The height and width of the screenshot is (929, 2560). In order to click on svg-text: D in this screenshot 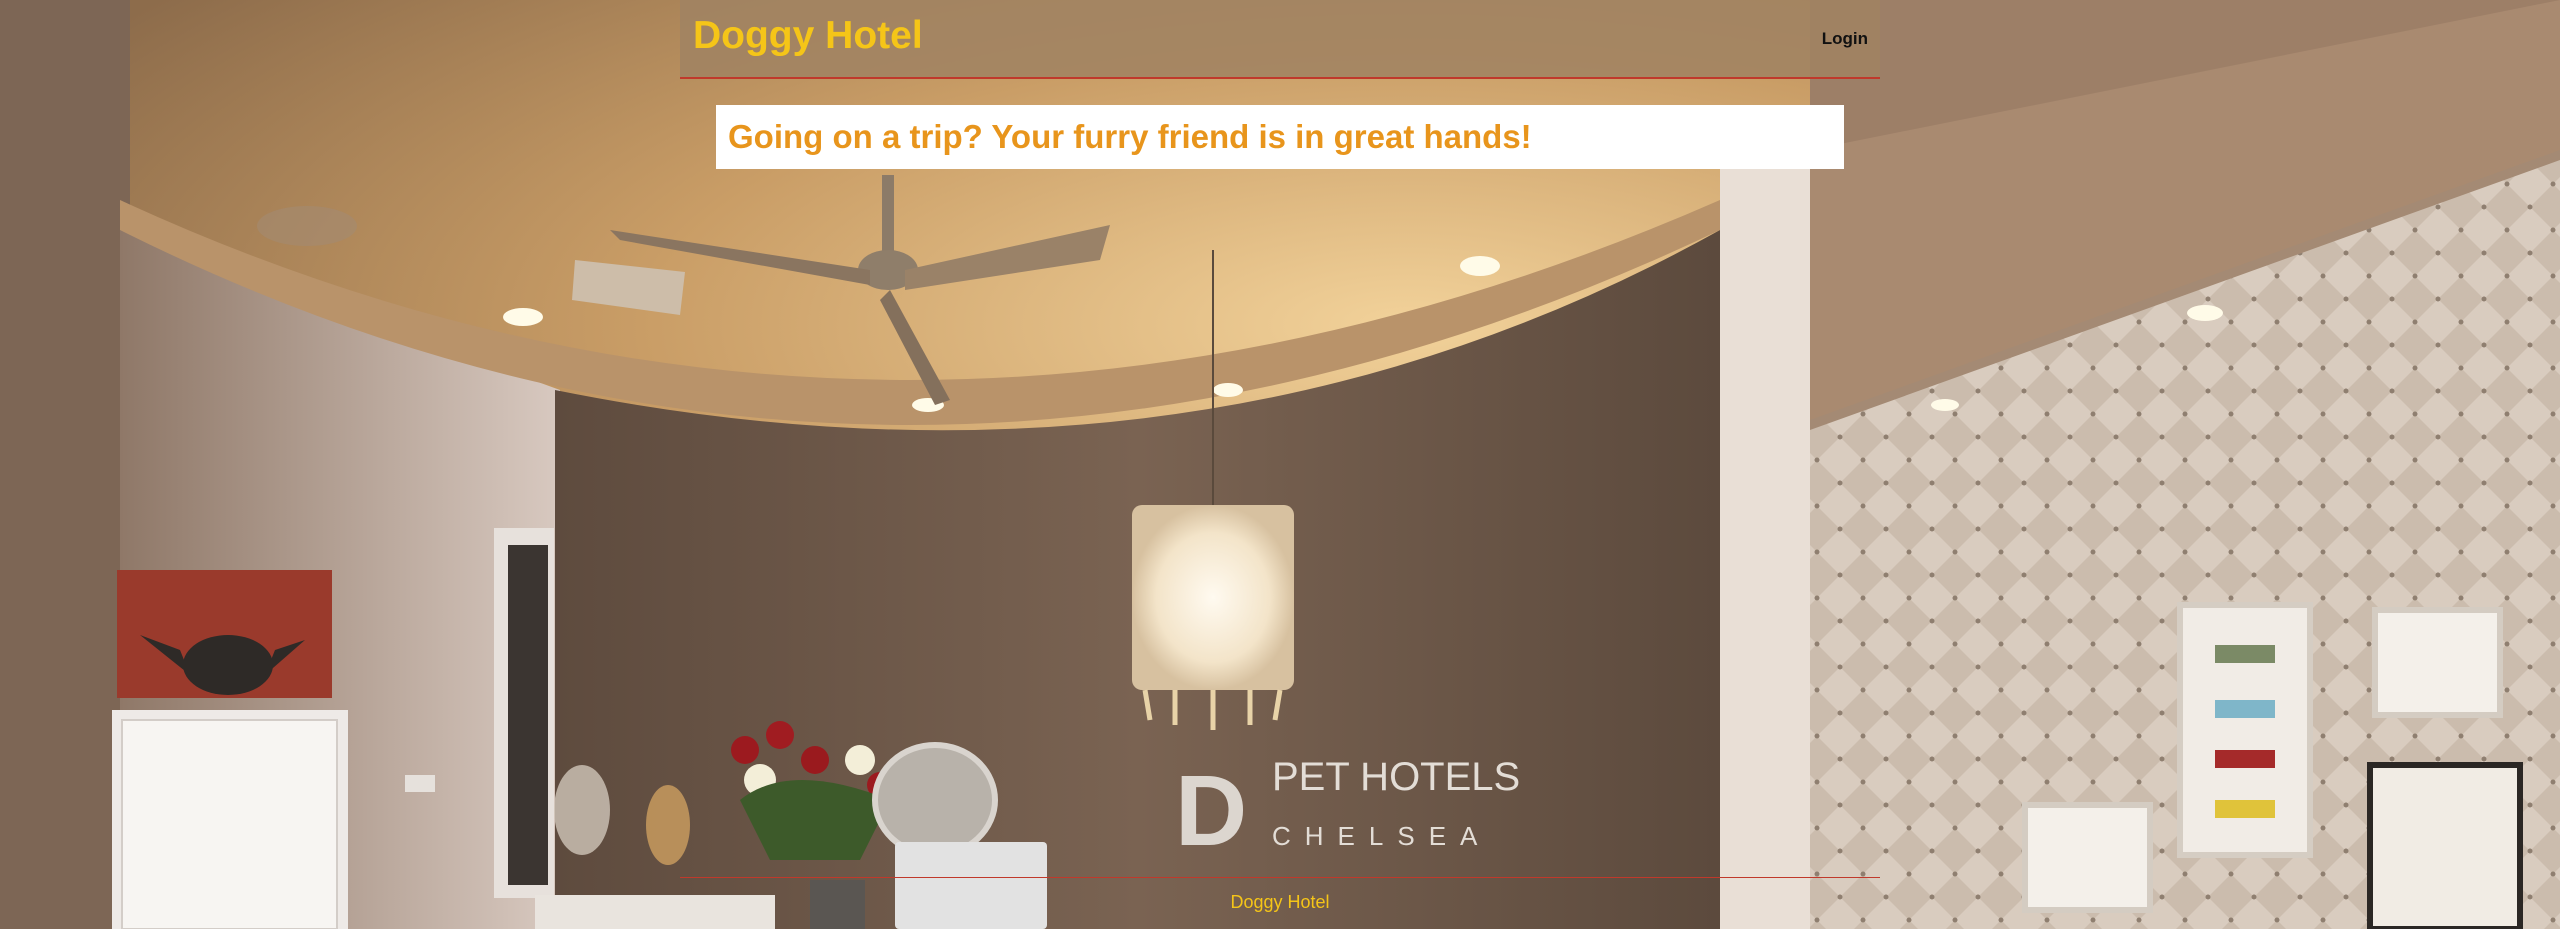, I will do `click(1211, 811)`.